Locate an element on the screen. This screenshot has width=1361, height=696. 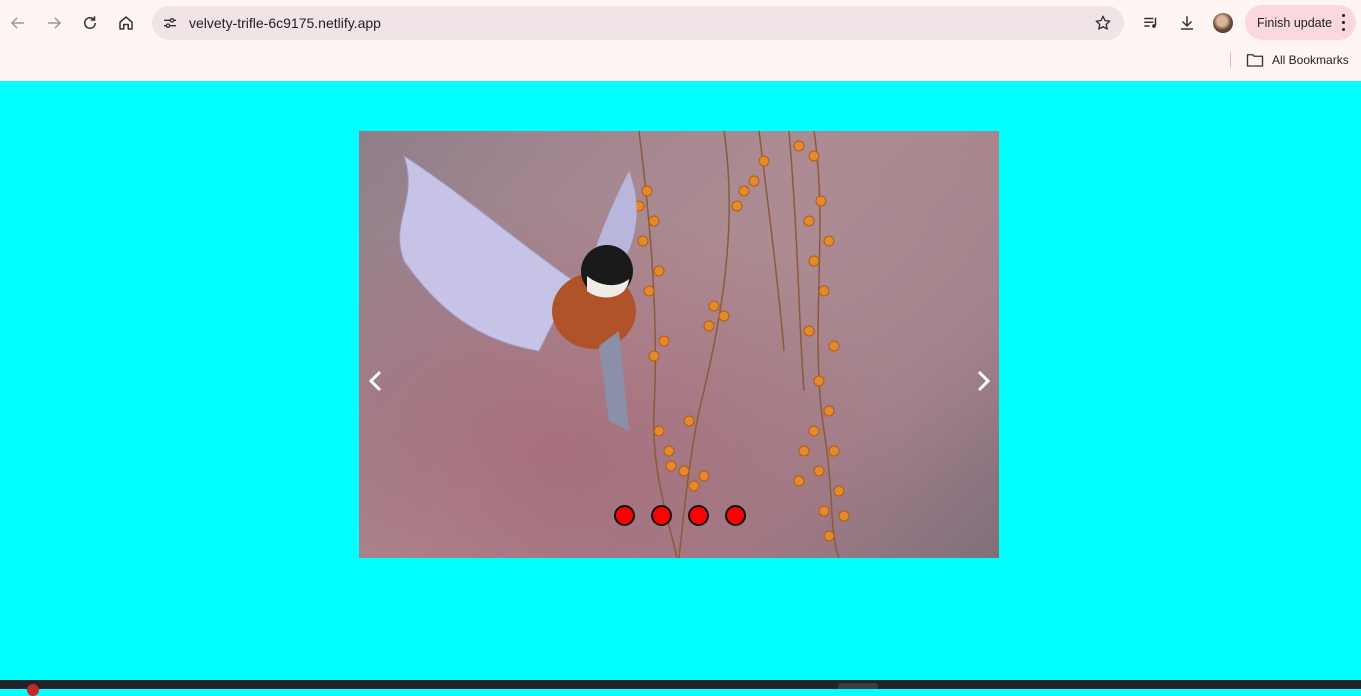
taskbar-app-icon is located at coordinates (33, 690).